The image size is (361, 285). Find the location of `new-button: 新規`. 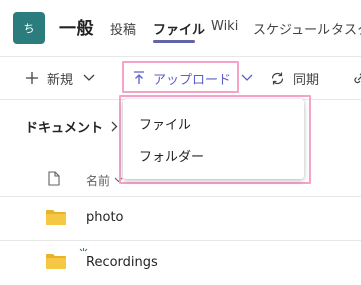

new-button: 新規 is located at coordinates (60, 78).